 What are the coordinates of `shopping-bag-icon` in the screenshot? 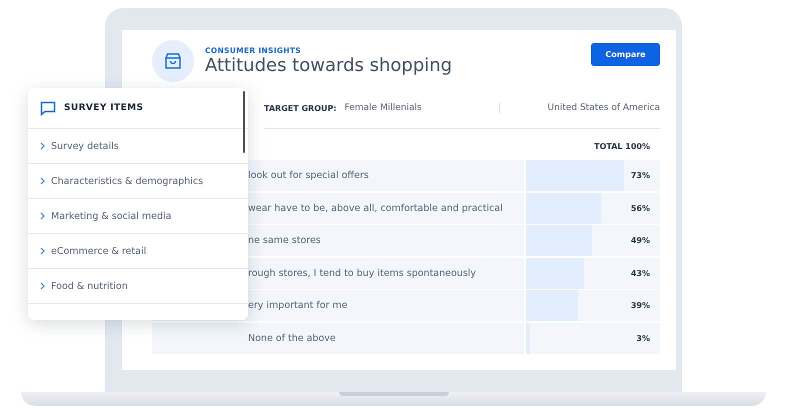 It's located at (173, 61).